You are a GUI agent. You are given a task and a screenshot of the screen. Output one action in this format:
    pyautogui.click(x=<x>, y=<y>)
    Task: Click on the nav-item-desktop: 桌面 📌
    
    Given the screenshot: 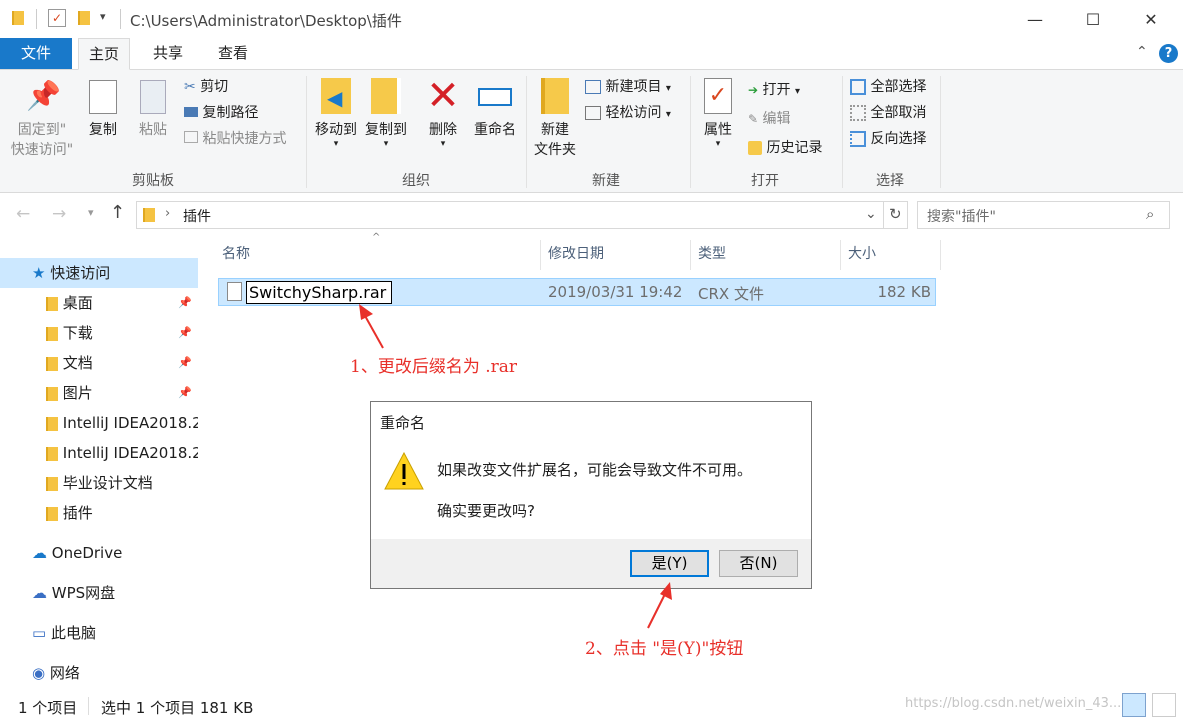 What is the action you would take?
    pyautogui.click(x=99, y=303)
    